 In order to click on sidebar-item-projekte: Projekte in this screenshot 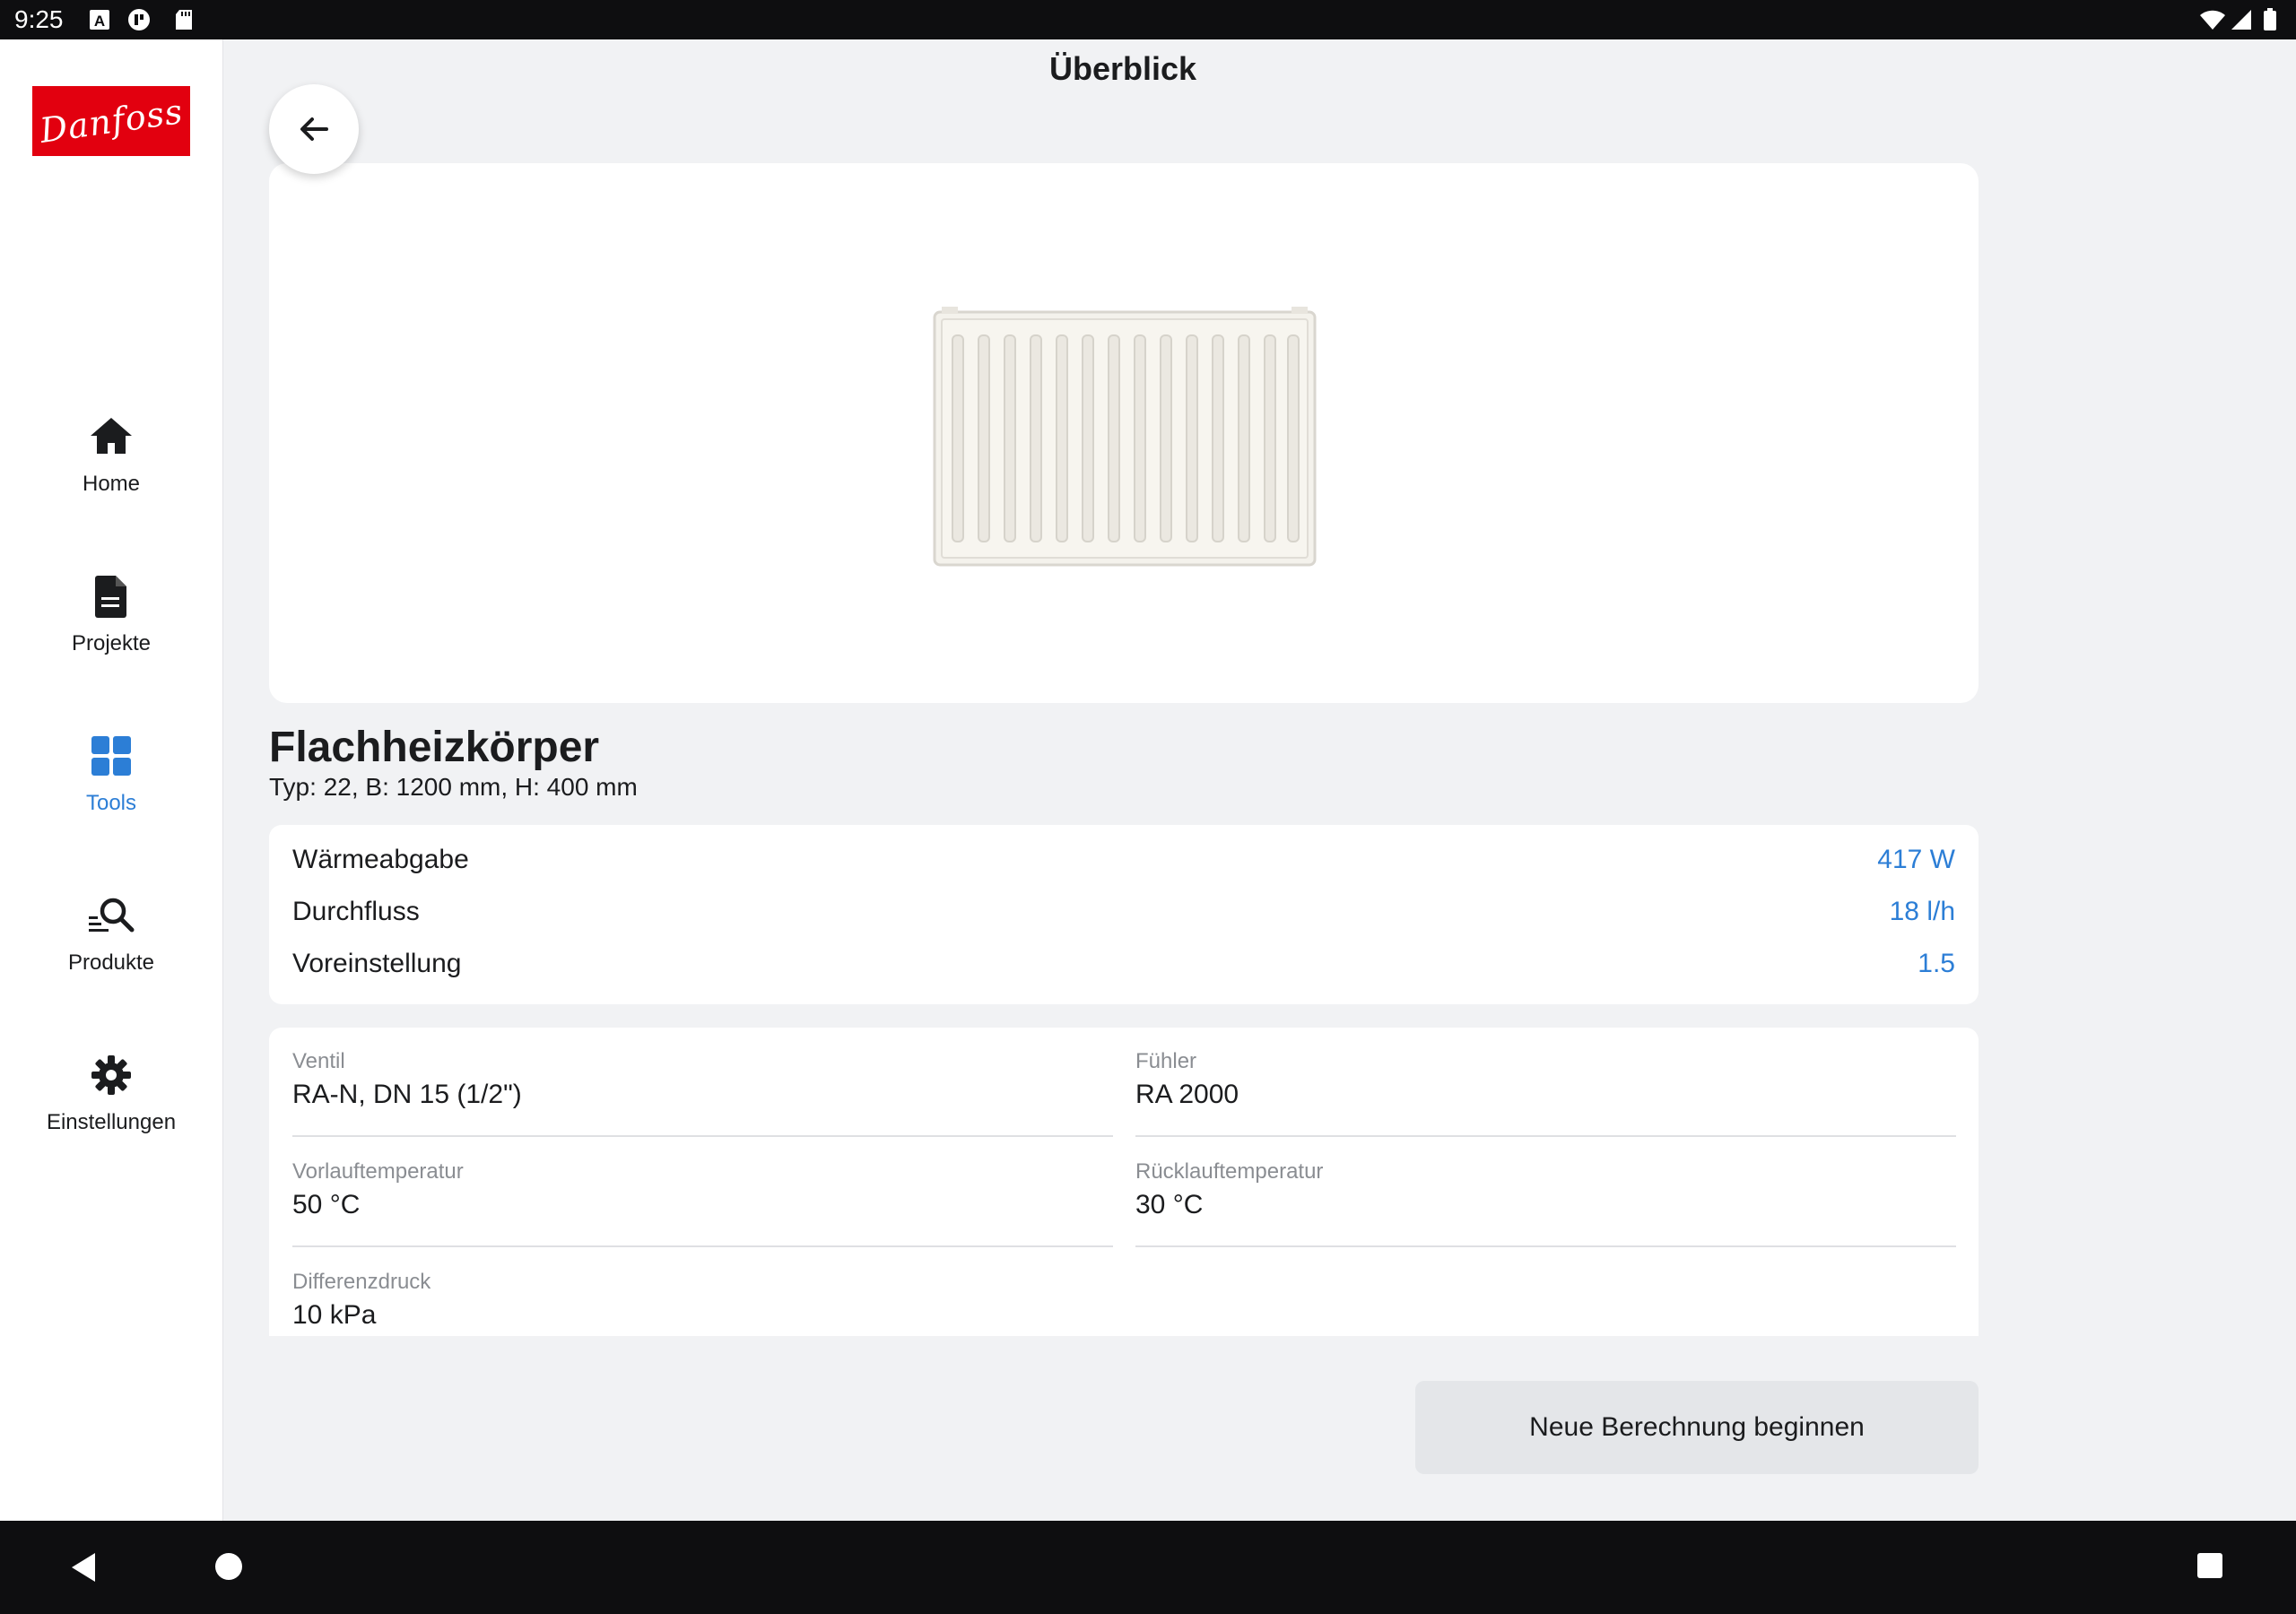, I will do `click(111, 624)`.